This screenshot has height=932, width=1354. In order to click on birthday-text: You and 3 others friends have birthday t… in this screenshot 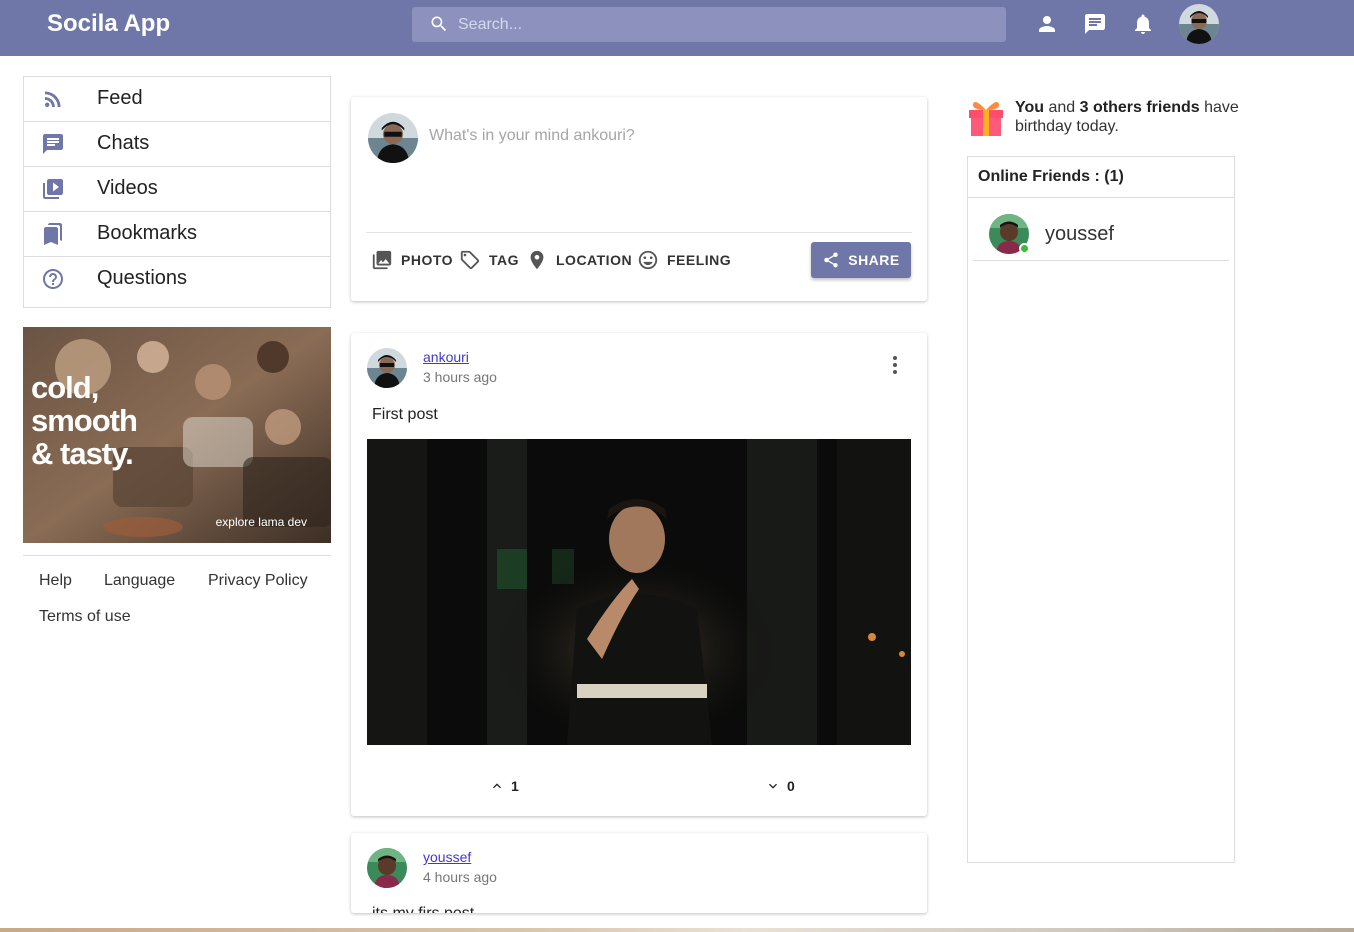, I will do `click(1127, 117)`.